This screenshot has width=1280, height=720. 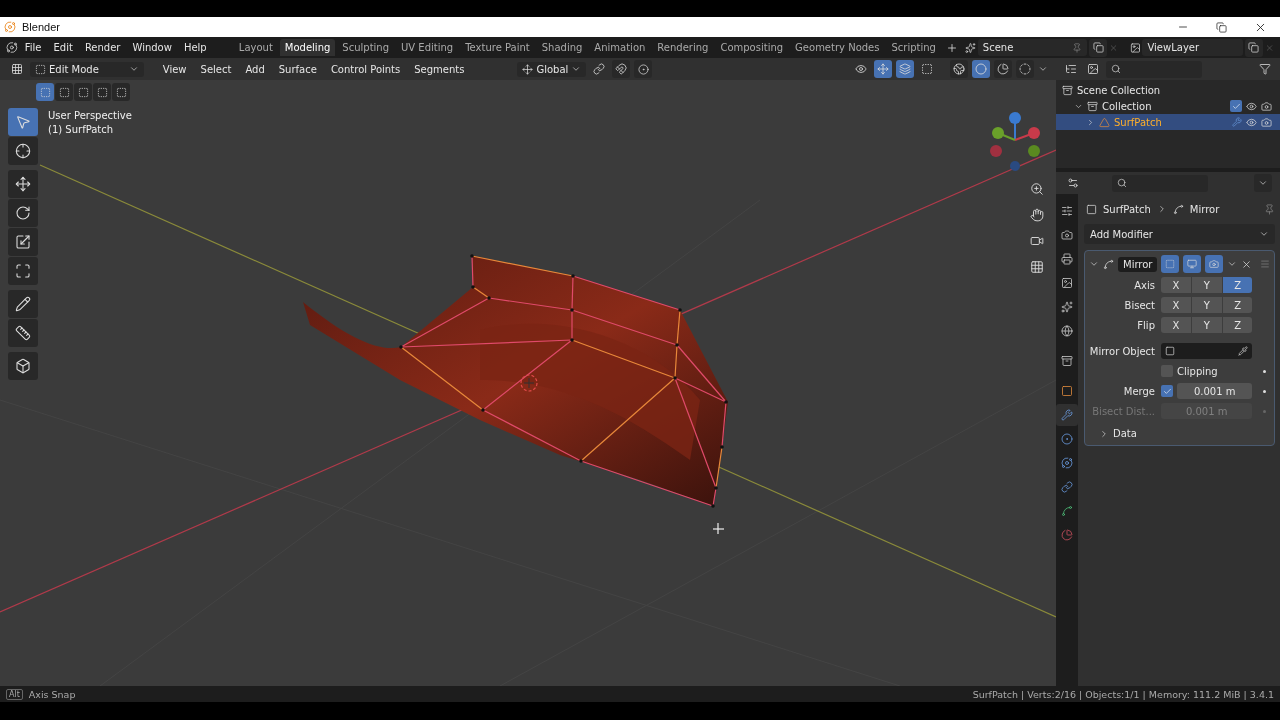 What do you see at coordinates (1071, 69) in the screenshot?
I see `tree-icon` at bounding box center [1071, 69].